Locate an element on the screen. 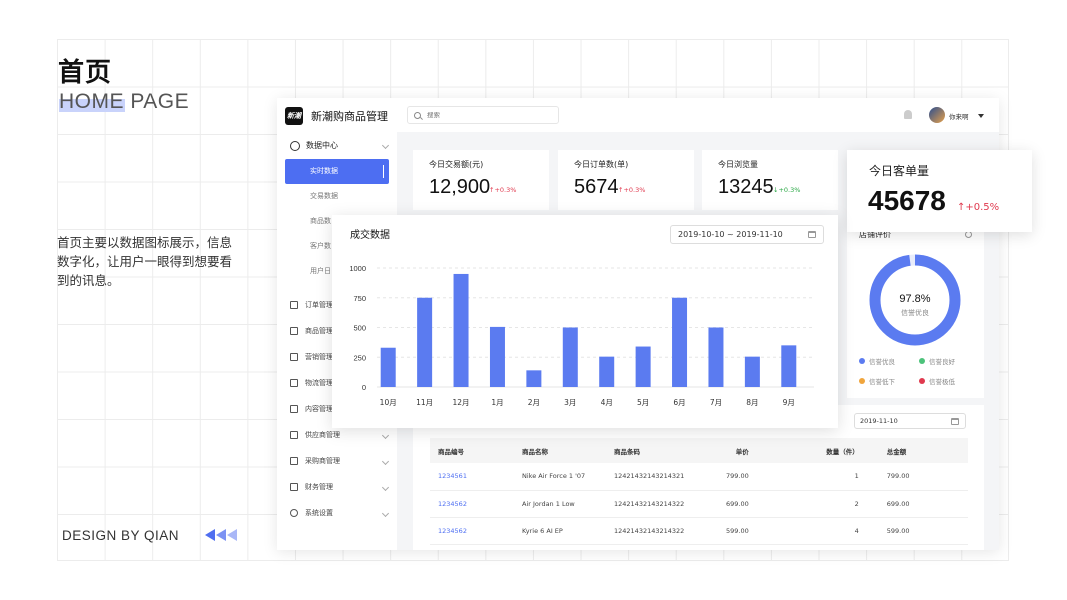 The width and height of the screenshot is (1067, 600). stat-card-orders: 今日订单数(单) 5674 ↑+0.3% is located at coordinates (626, 180).